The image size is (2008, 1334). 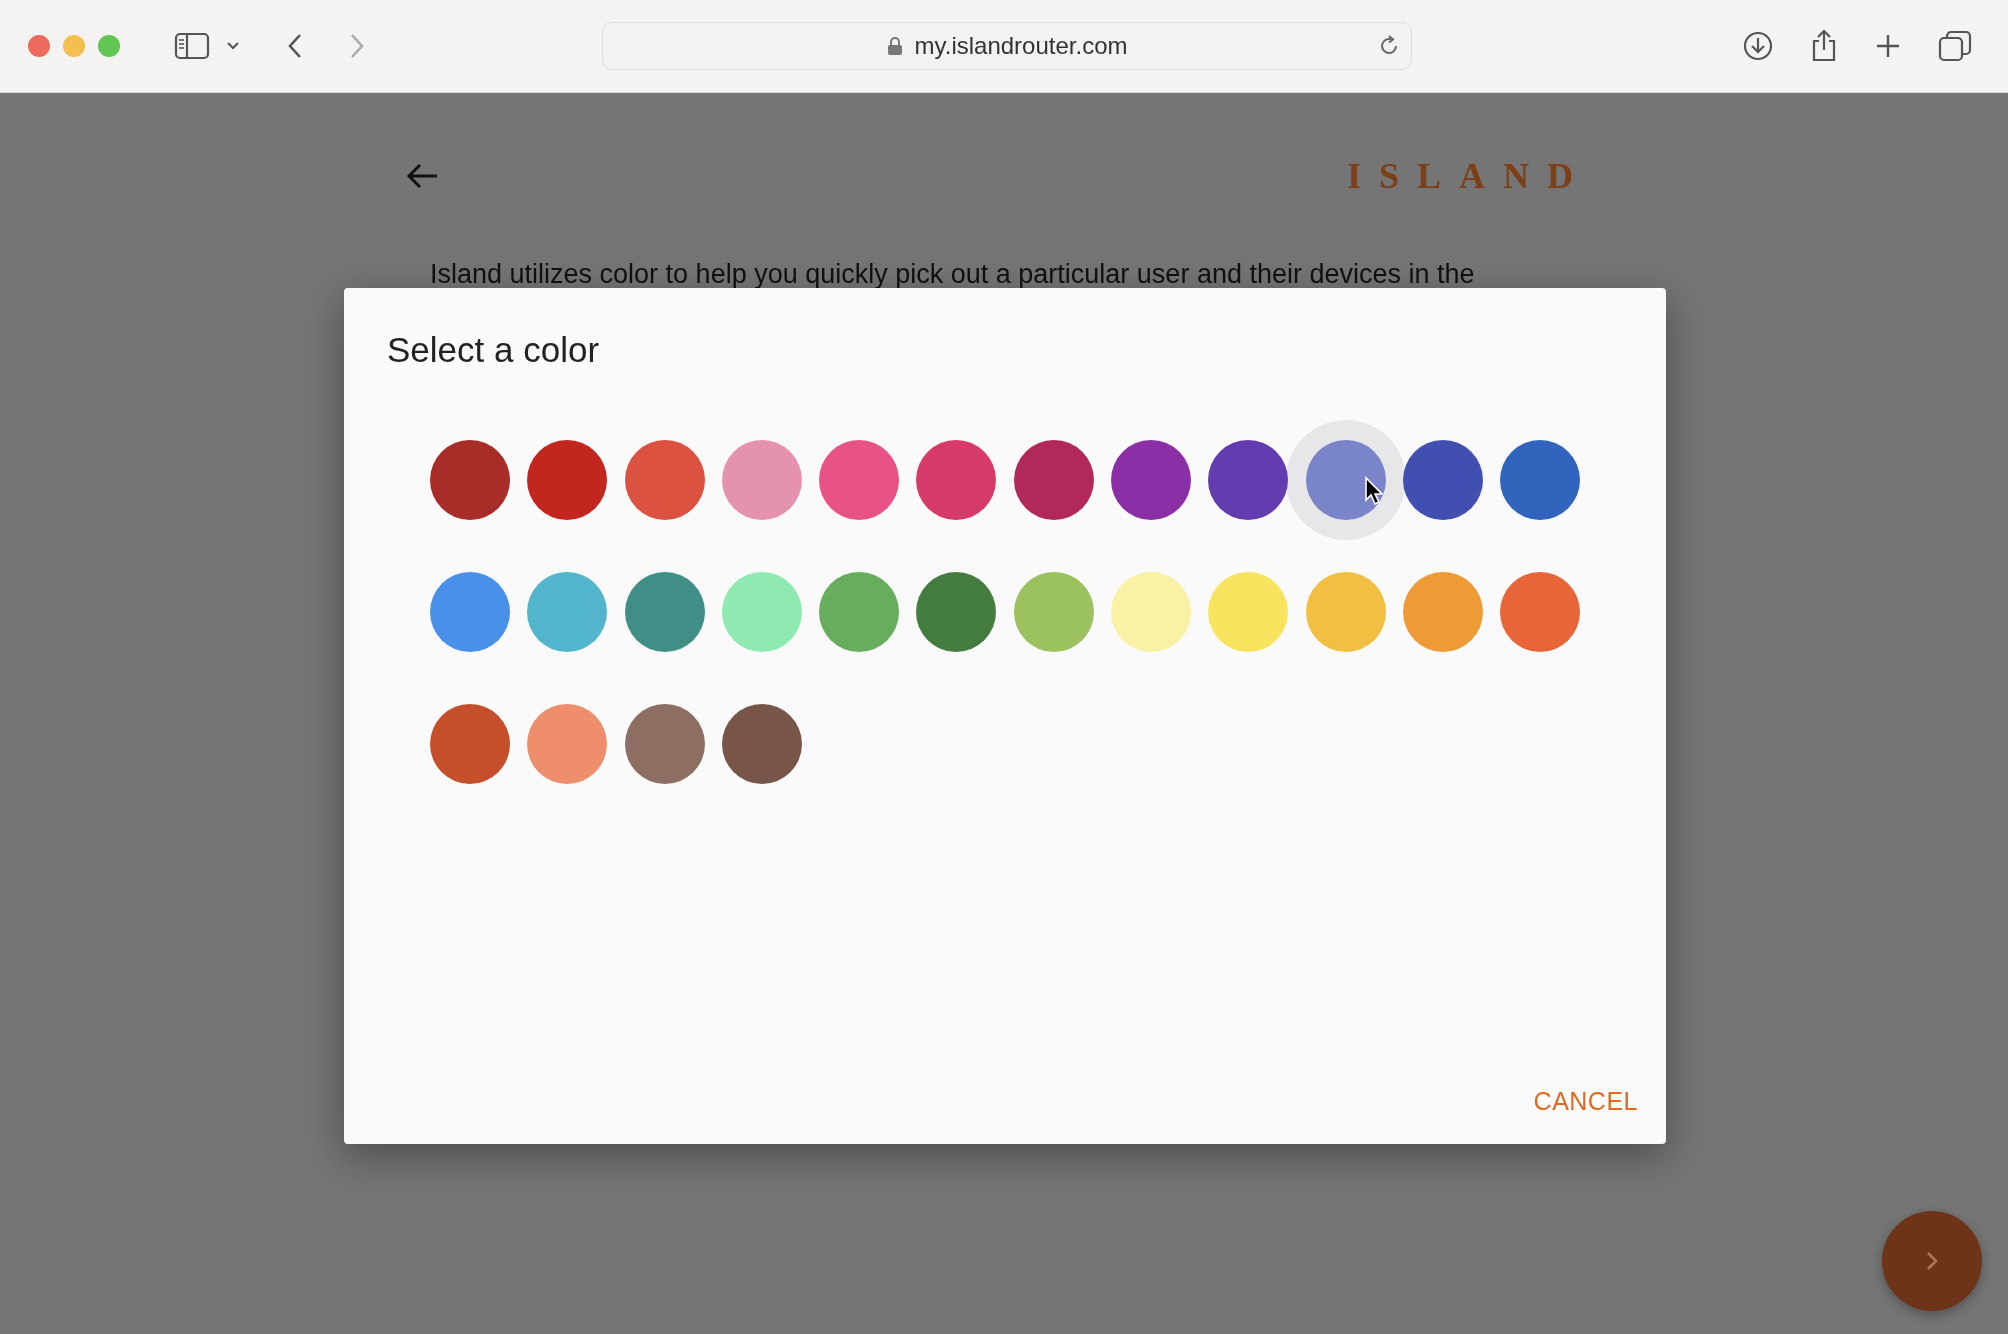 I want to click on share-icon, so click(x=1824, y=46).